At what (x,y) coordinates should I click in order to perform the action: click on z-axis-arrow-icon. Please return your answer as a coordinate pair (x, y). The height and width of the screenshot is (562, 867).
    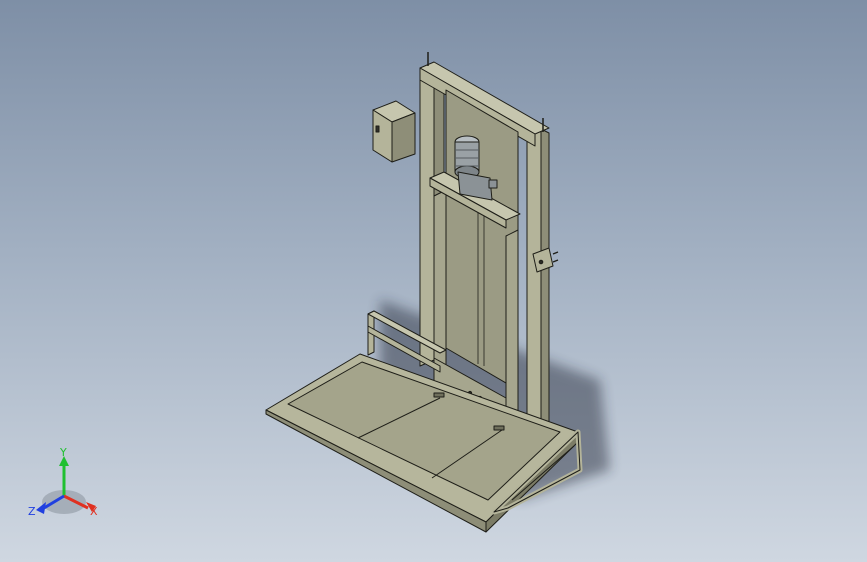
    Looking at the image, I should click on (41, 508).